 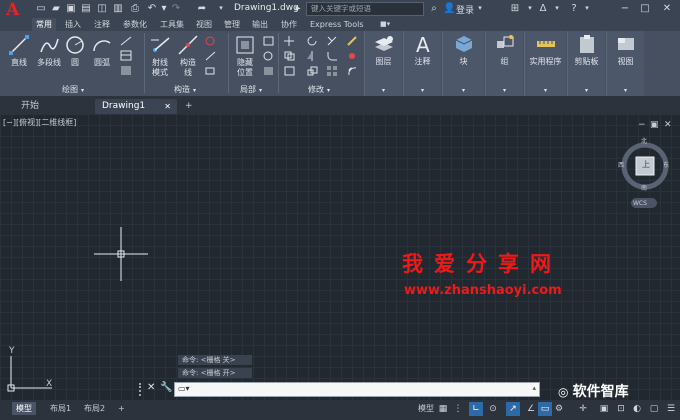 I want to click on array-icon, so click(x=332, y=71).